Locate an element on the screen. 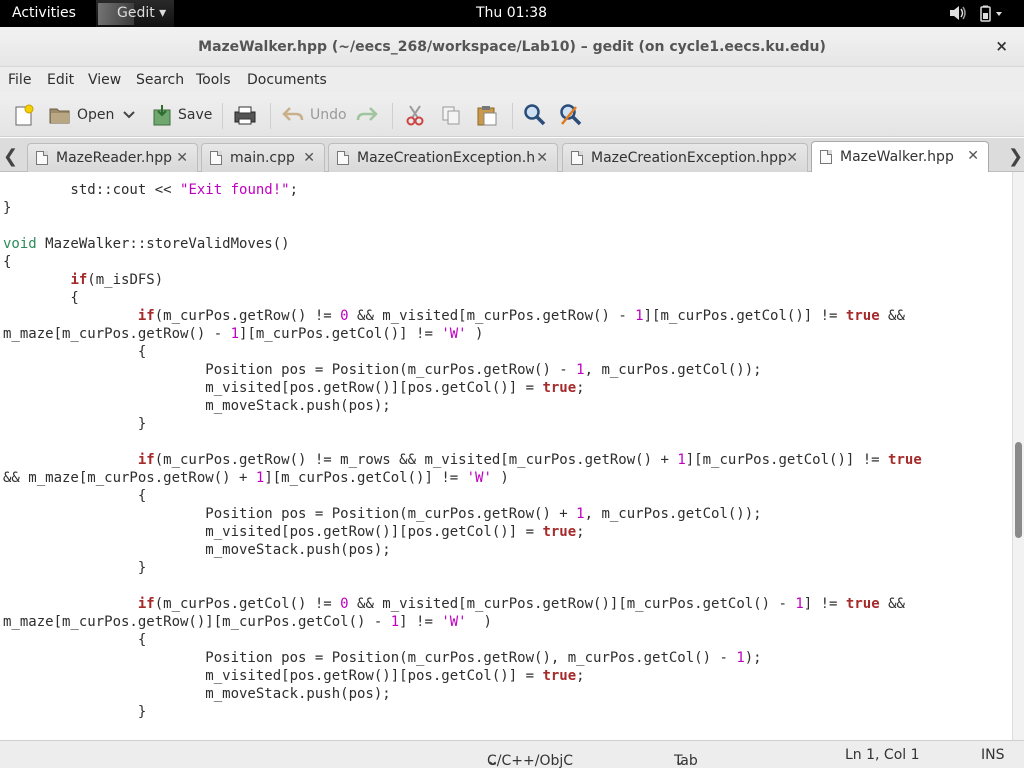 The width and height of the screenshot is (1024, 768). paste-button is located at coordinates (487, 115).